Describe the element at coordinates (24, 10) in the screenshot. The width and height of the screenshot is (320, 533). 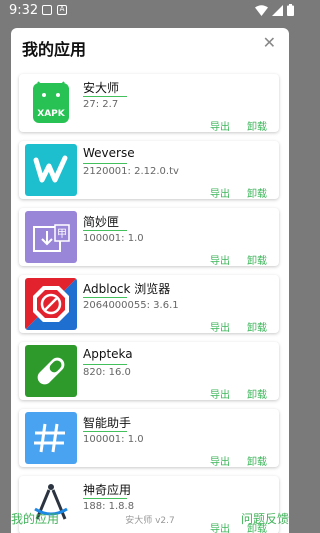
I see `status-time: 9:32` at that location.